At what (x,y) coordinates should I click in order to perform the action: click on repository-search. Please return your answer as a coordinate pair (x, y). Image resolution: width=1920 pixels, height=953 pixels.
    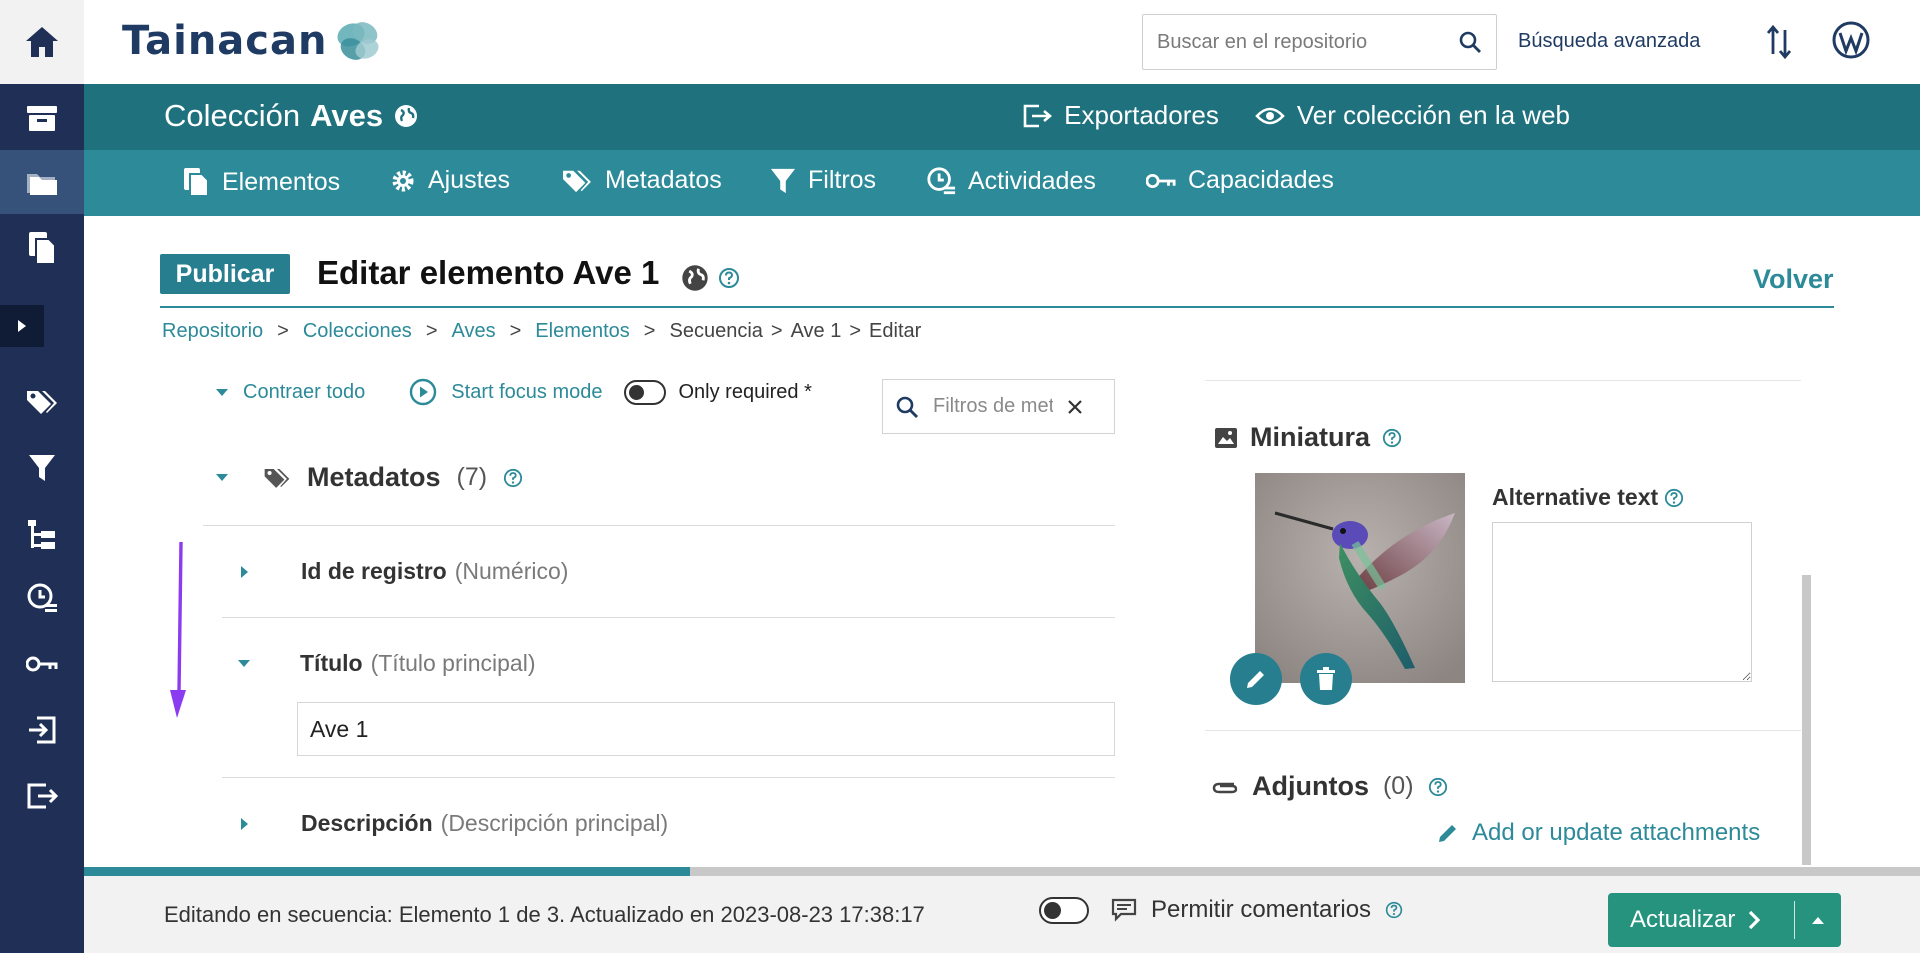
    Looking at the image, I should click on (1319, 42).